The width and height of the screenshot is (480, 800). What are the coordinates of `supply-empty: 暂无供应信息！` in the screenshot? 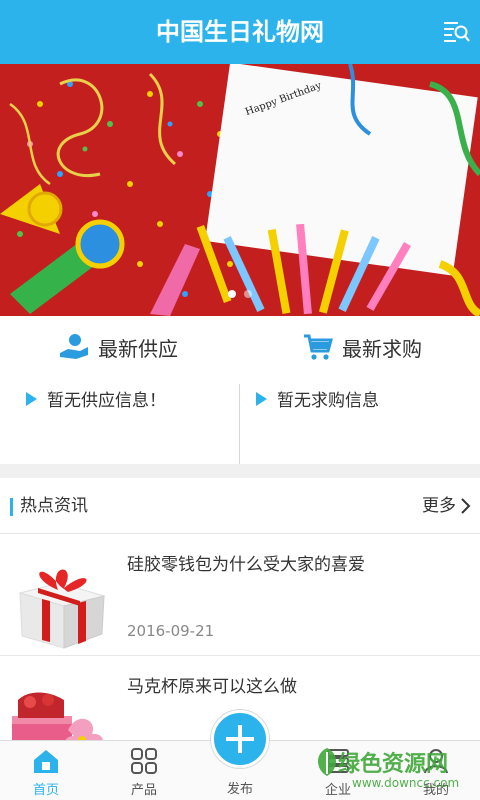 It's located at (96, 398).